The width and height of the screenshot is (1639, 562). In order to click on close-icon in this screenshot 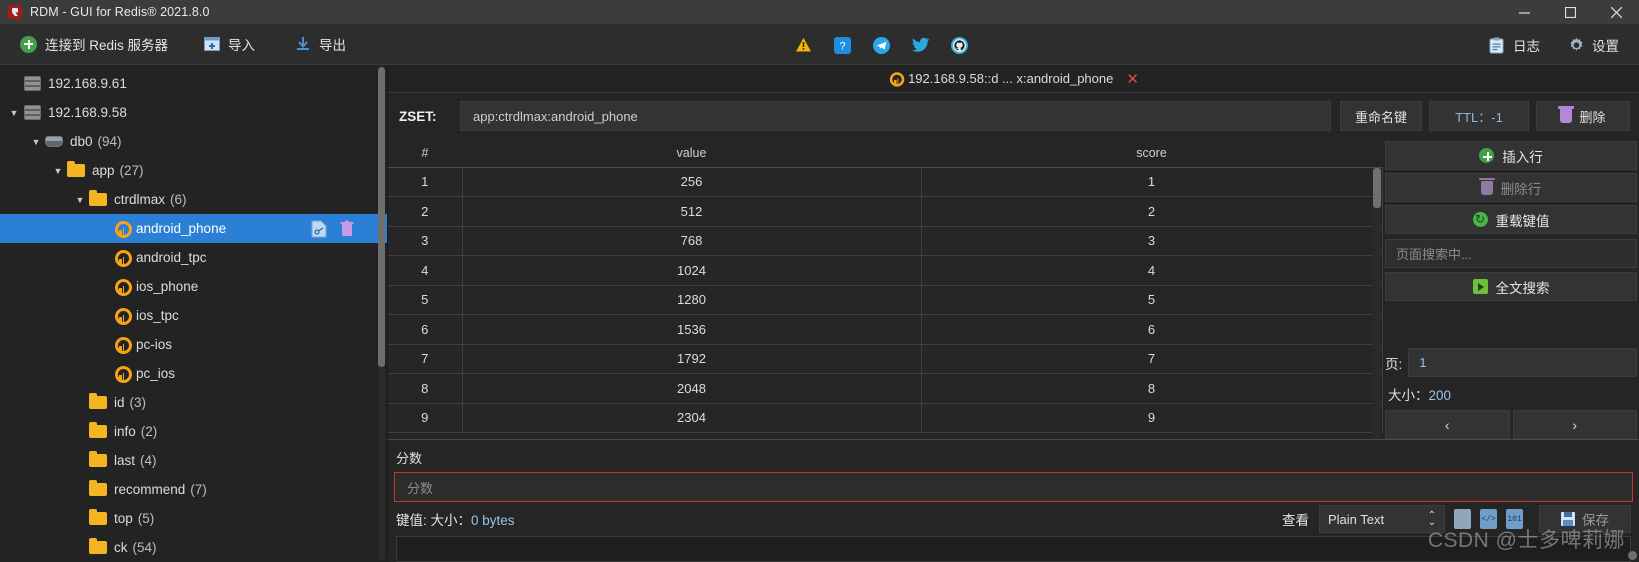, I will do `click(1616, 12)`.